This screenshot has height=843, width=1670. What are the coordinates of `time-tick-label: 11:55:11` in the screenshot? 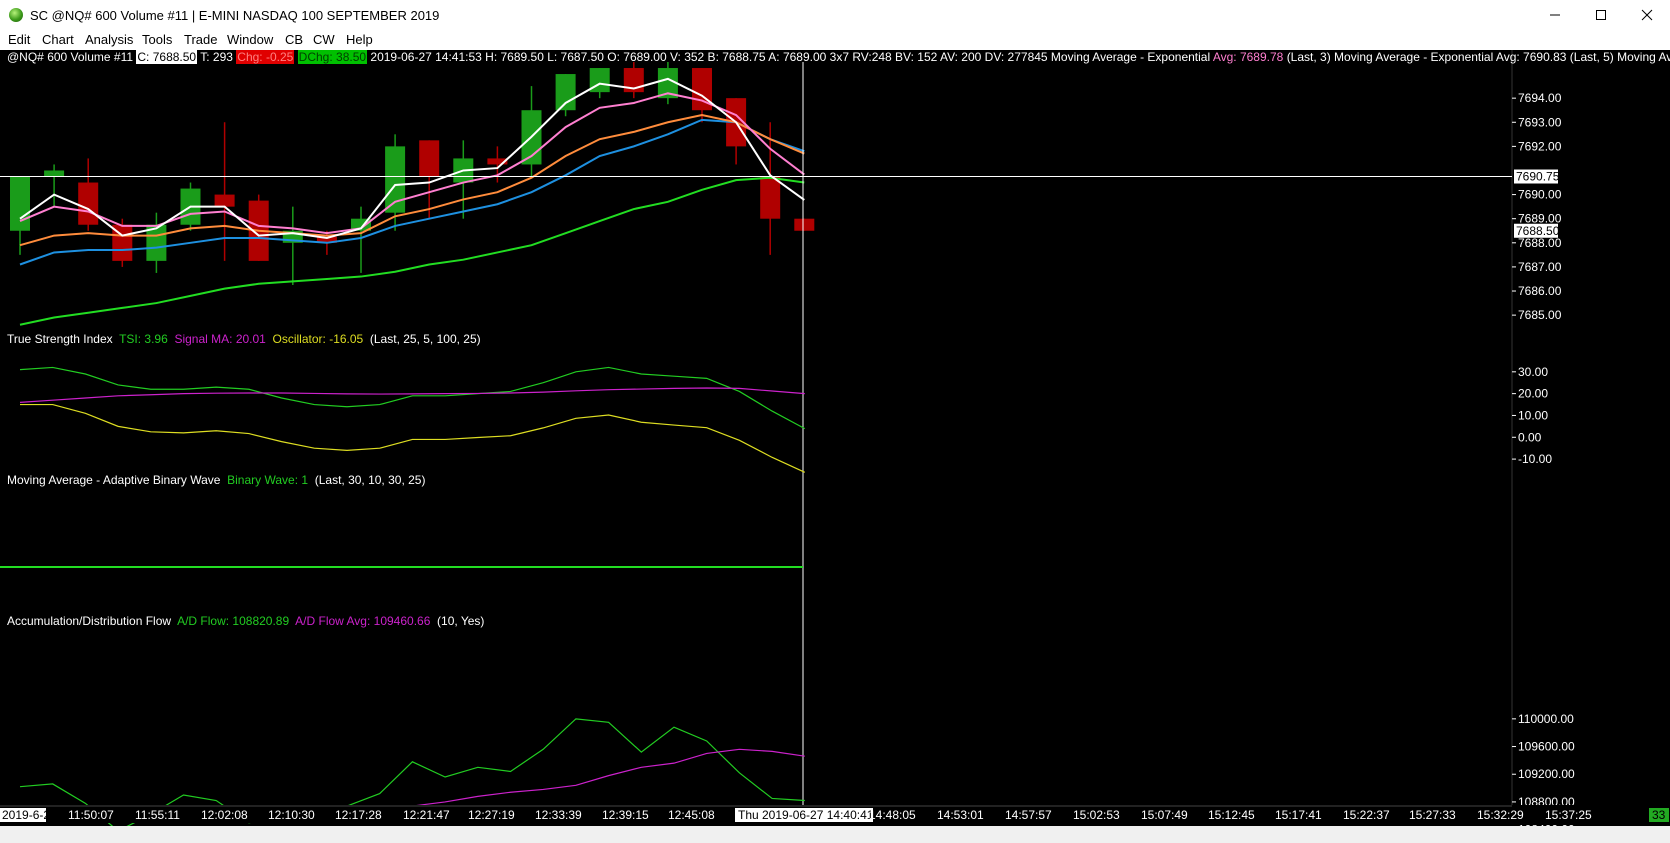 It's located at (157, 815).